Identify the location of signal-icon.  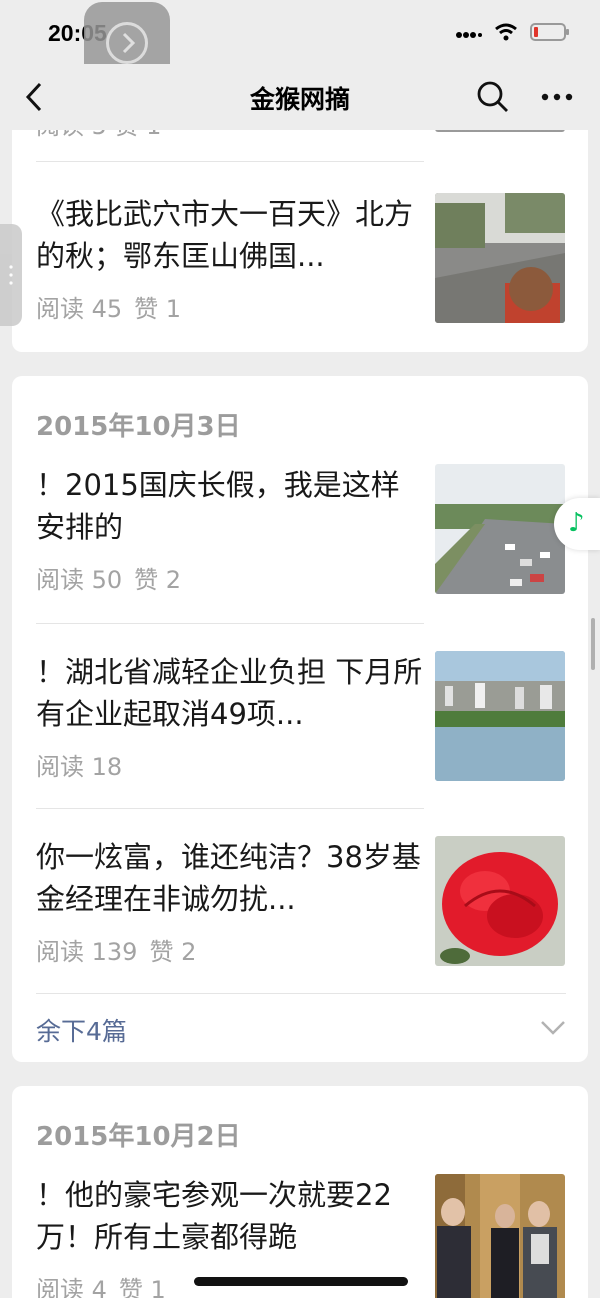
(469, 35).